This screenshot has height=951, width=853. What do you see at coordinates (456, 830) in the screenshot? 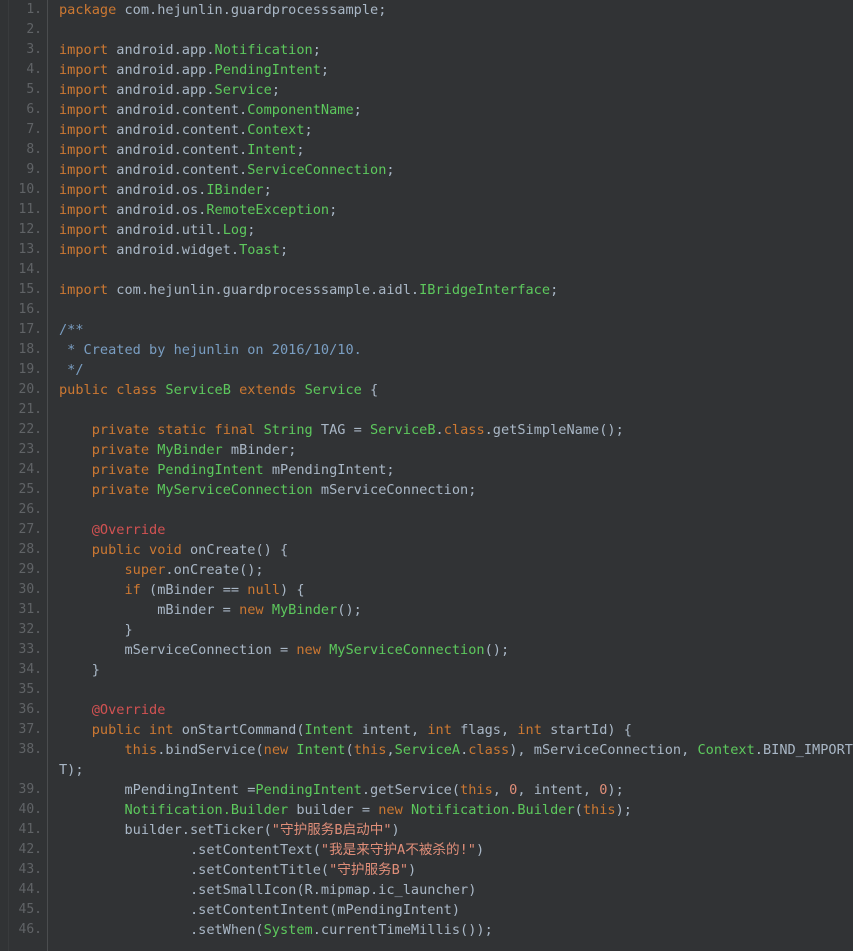
I see `code-line: builder.setTicker("守护服务B启动中")` at bounding box center [456, 830].